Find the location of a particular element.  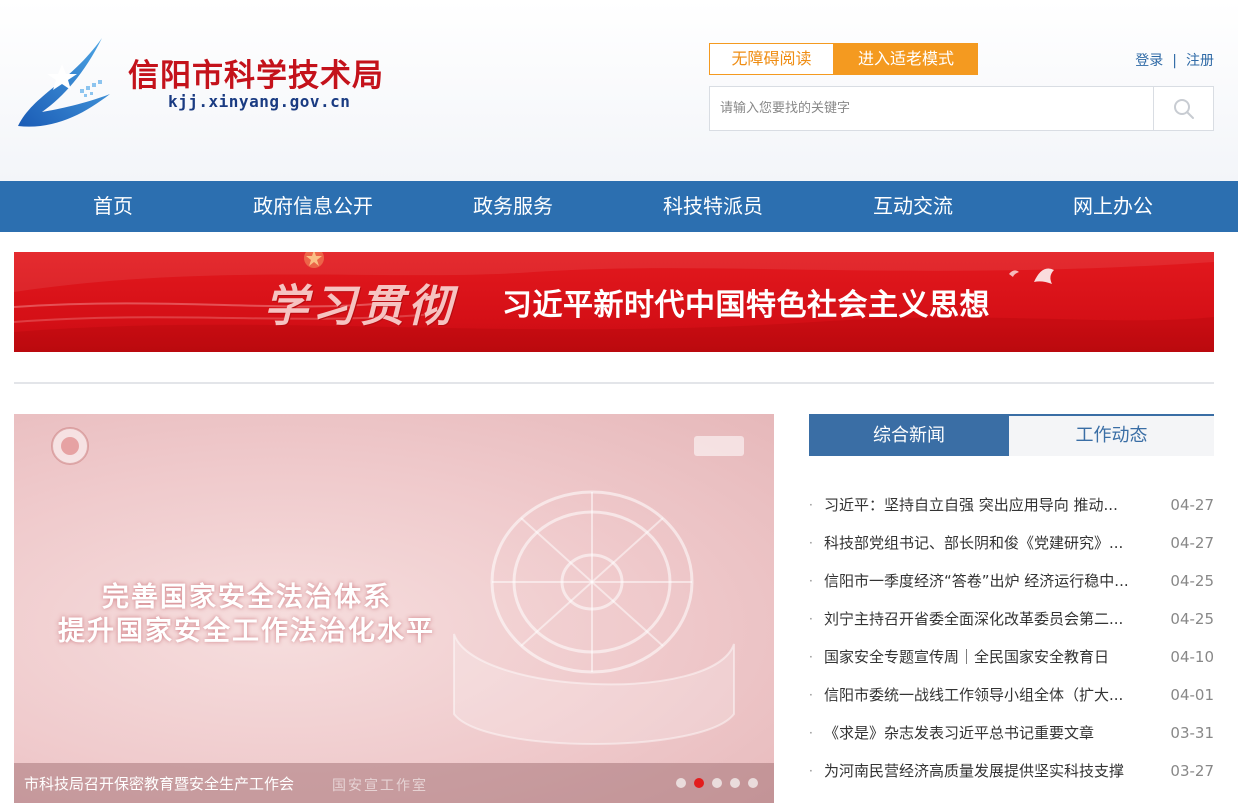

theme-banner: 学习贯彻 习近平新时代中国特色社会主义思想 is located at coordinates (614, 302).